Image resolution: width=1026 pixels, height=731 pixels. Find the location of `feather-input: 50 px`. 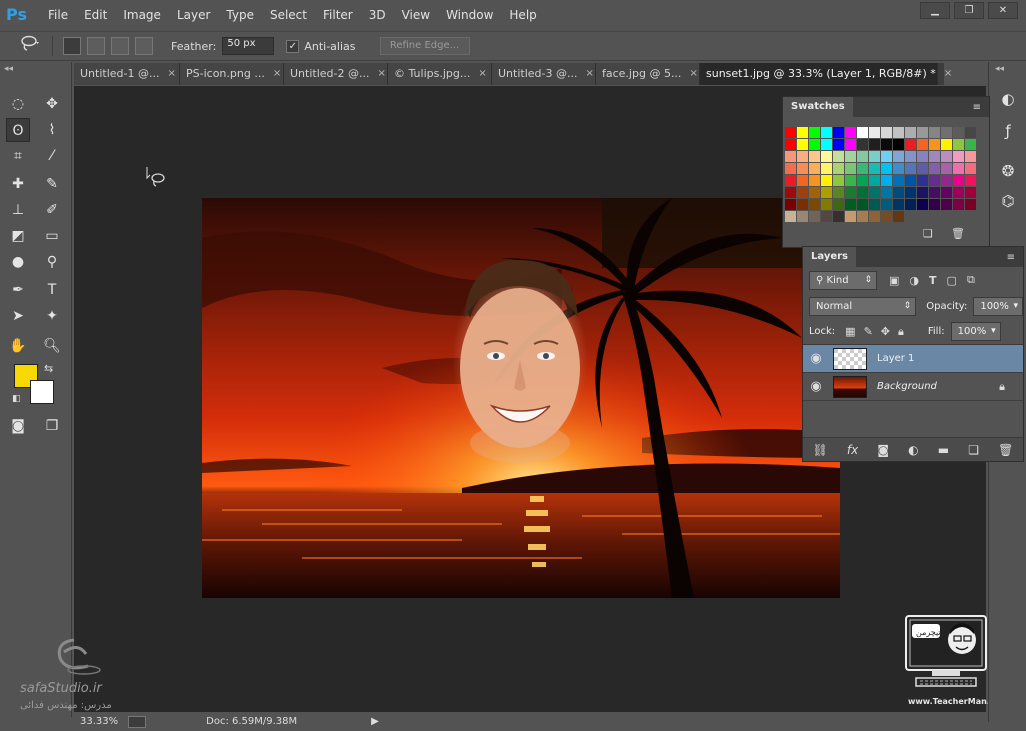

feather-input: 50 px is located at coordinates (248, 46).